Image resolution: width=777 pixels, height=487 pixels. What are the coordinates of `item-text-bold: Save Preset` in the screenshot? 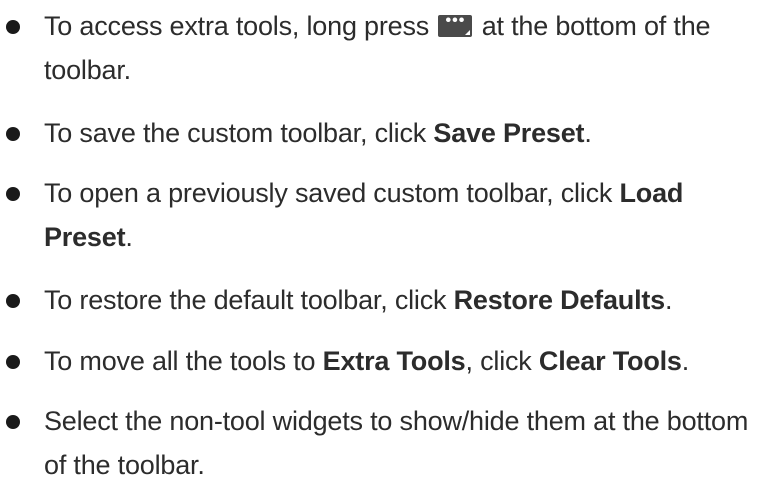 It's located at (509, 133).